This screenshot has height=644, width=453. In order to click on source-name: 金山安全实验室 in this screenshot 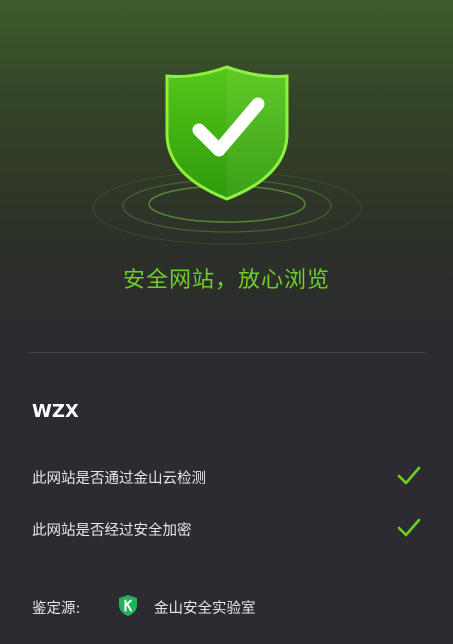, I will do `click(205, 609)`.